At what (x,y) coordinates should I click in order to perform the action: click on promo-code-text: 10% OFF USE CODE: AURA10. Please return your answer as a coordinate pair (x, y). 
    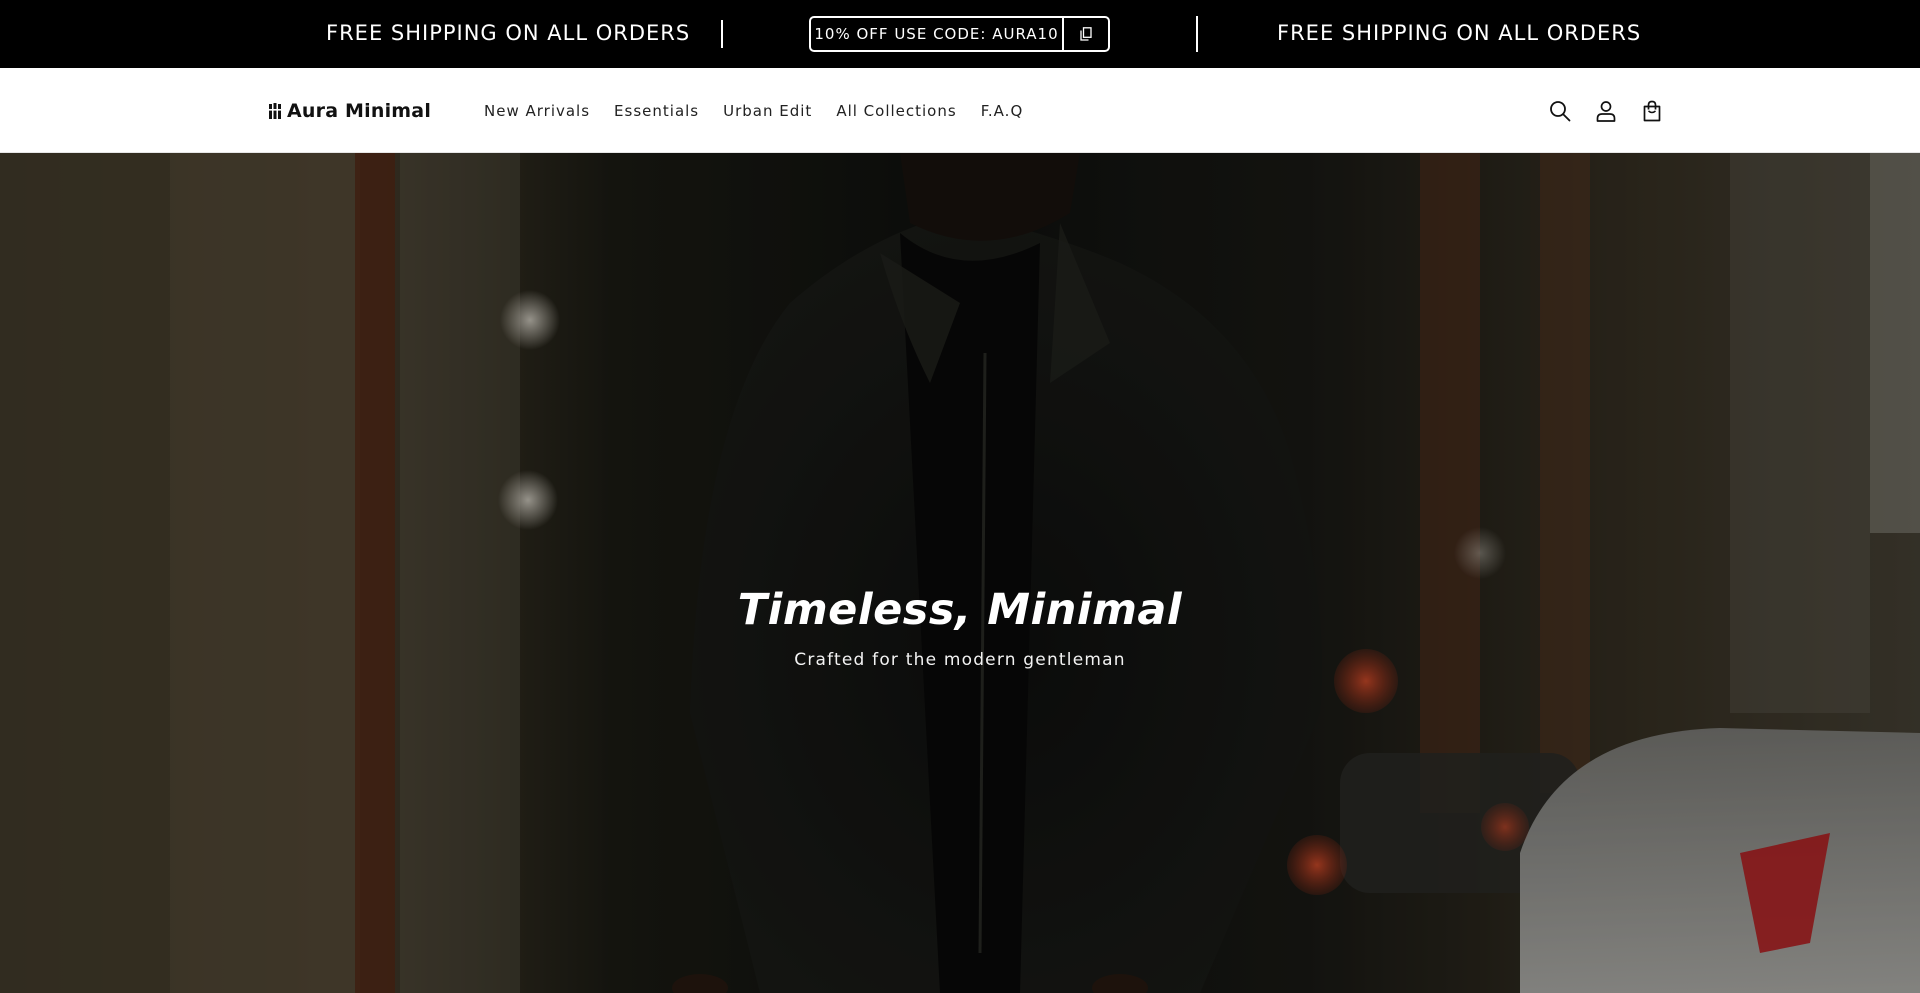
    Looking at the image, I should click on (936, 34).